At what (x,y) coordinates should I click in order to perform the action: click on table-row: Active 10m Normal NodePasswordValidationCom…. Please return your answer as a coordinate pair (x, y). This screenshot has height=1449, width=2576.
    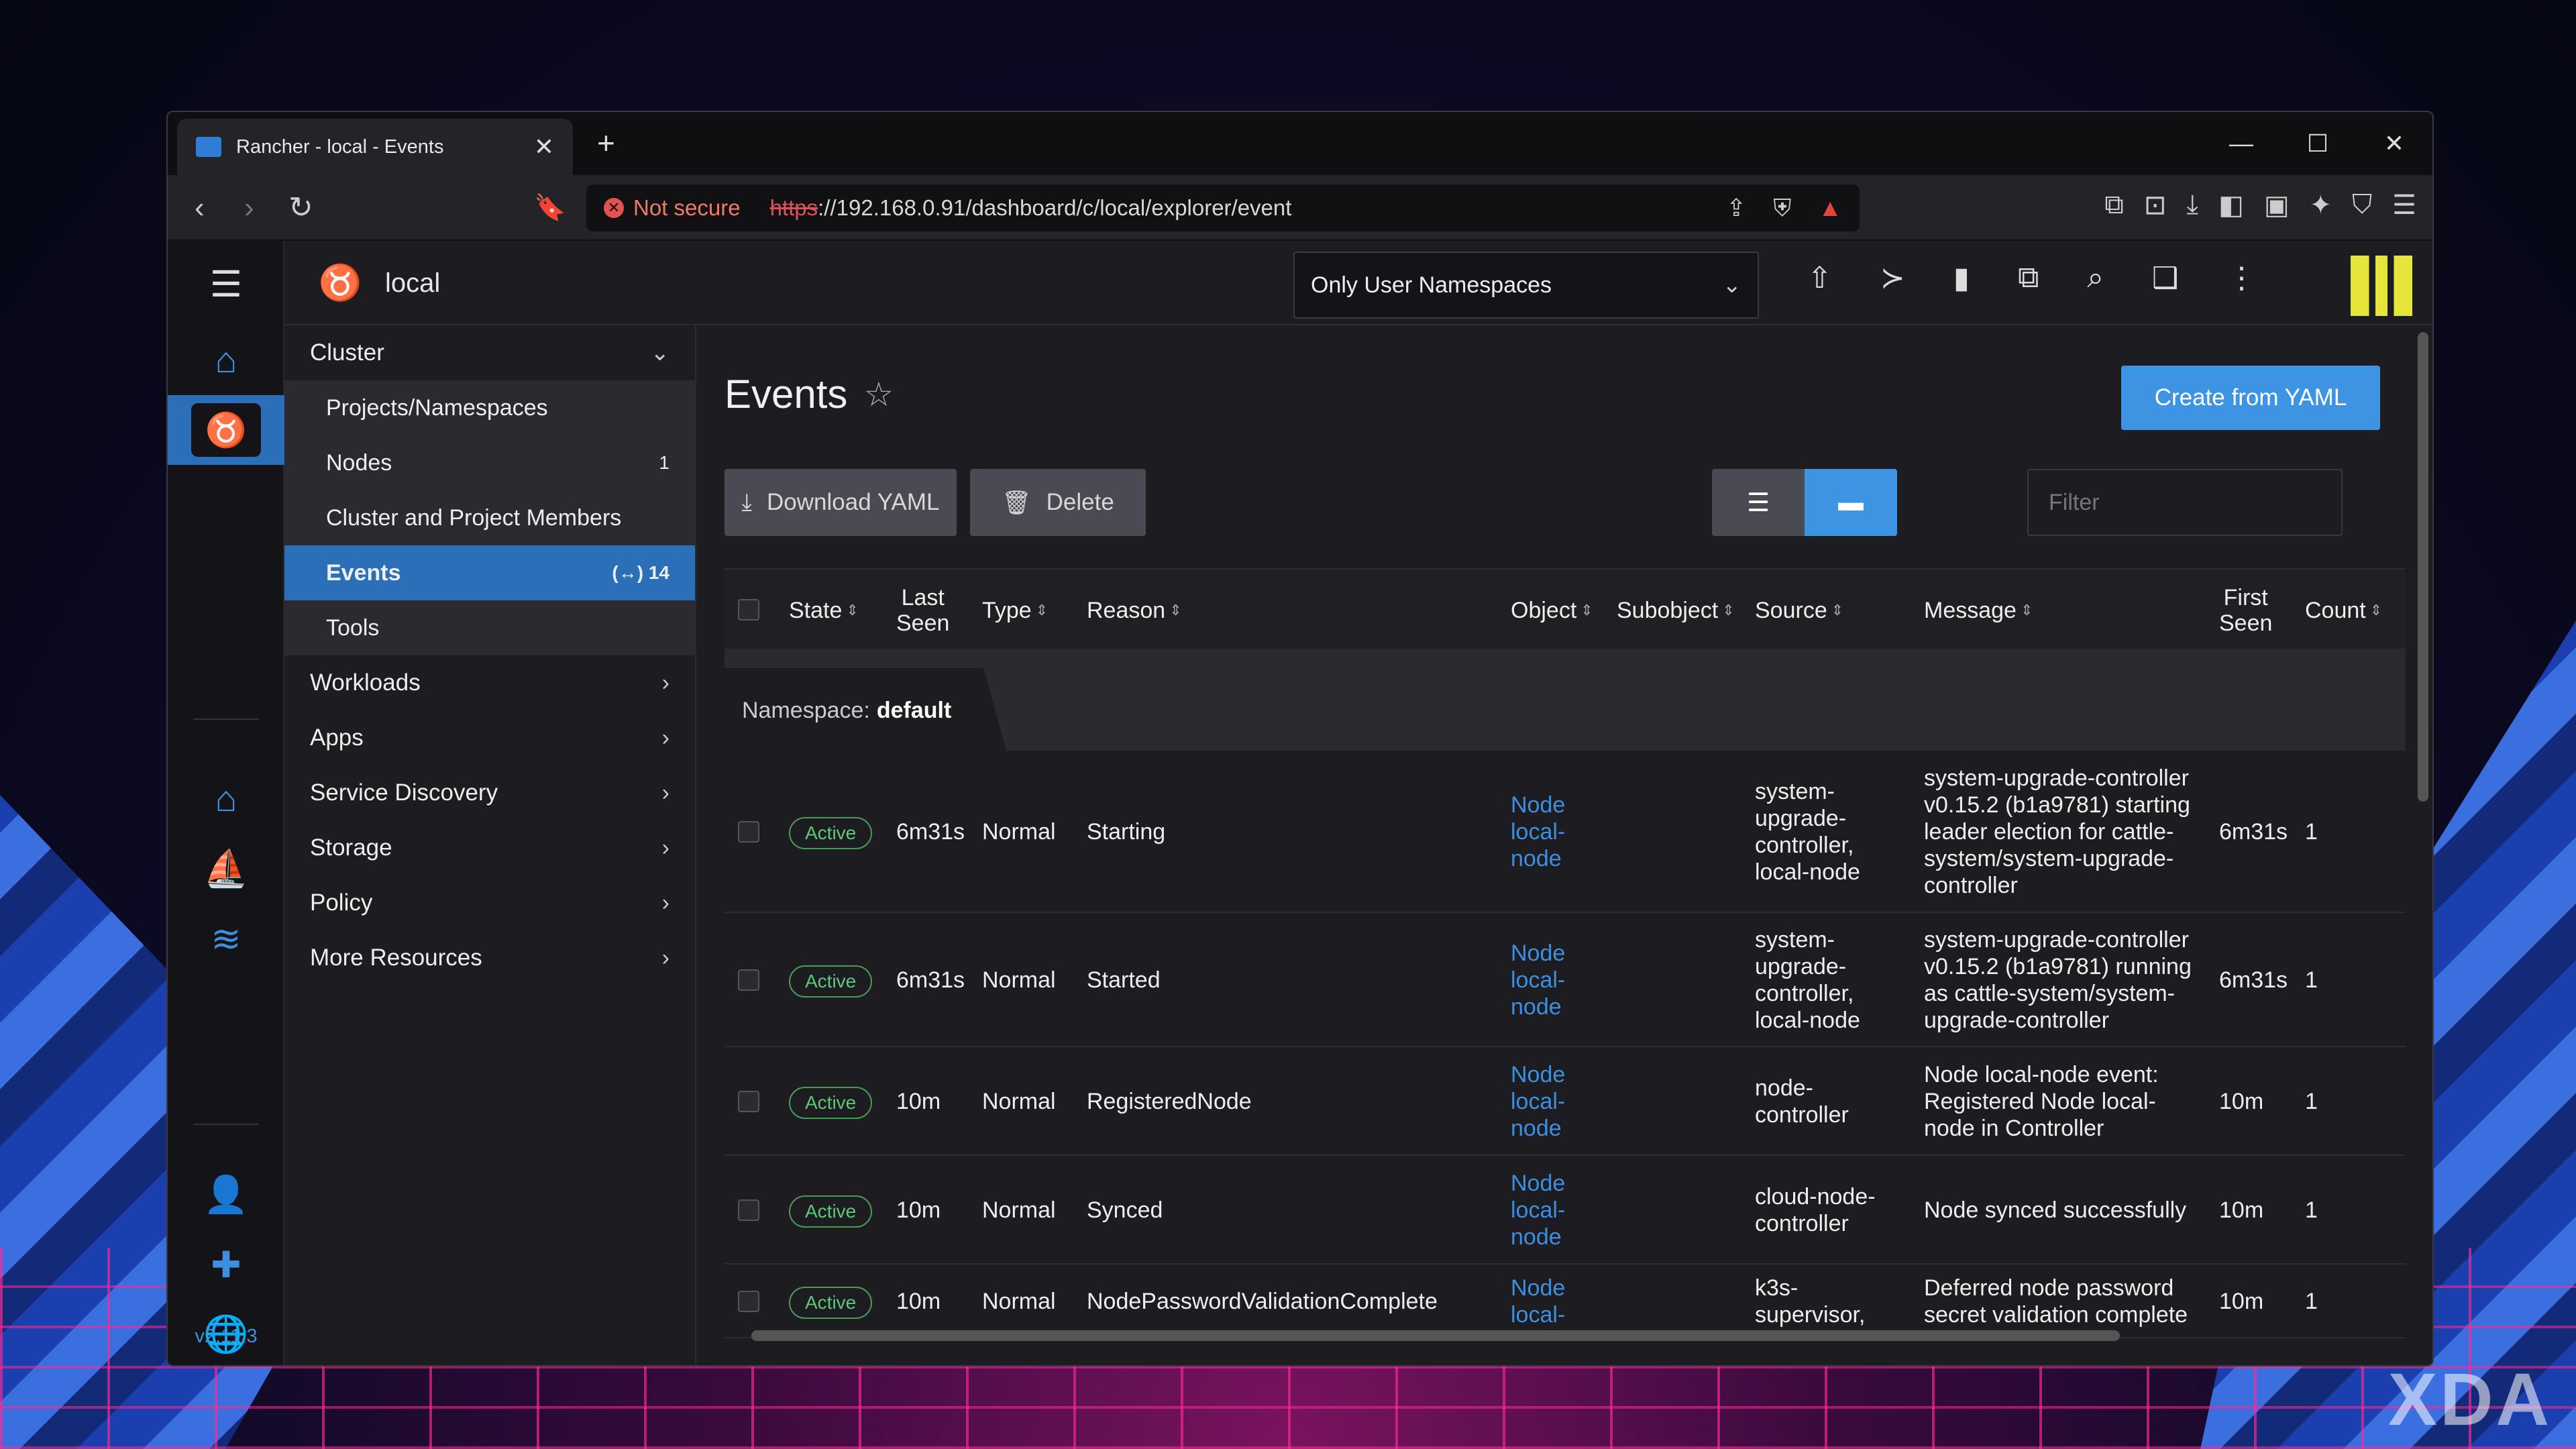
    Looking at the image, I should click on (1565, 1301).